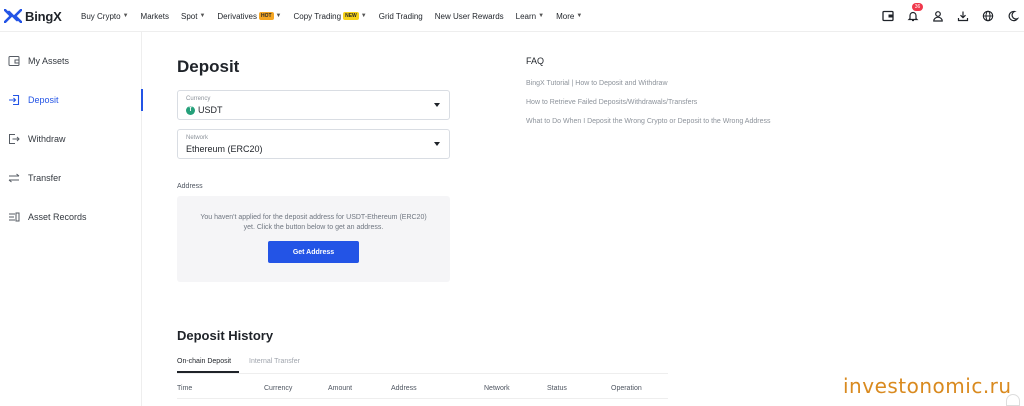 The width and height of the screenshot is (1024, 406). I want to click on column-header-operation: Operation, so click(626, 388).